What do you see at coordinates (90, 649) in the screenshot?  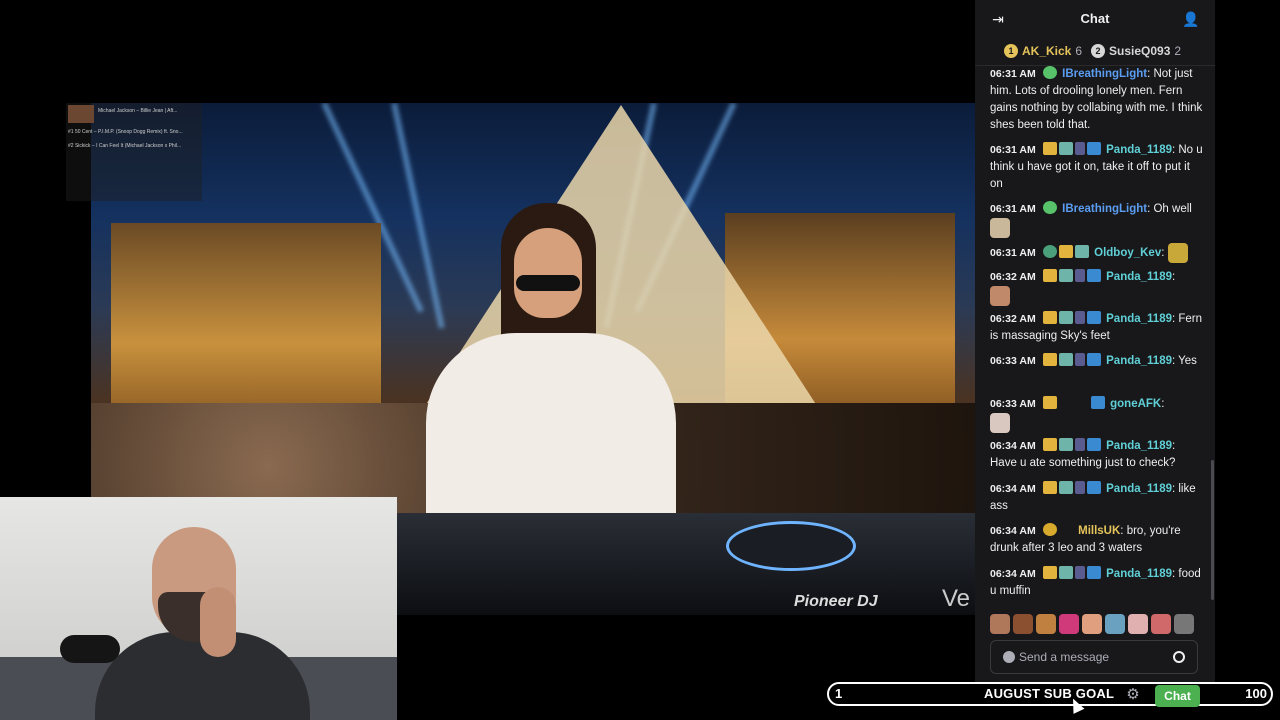 I see `game-controller` at bounding box center [90, 649].